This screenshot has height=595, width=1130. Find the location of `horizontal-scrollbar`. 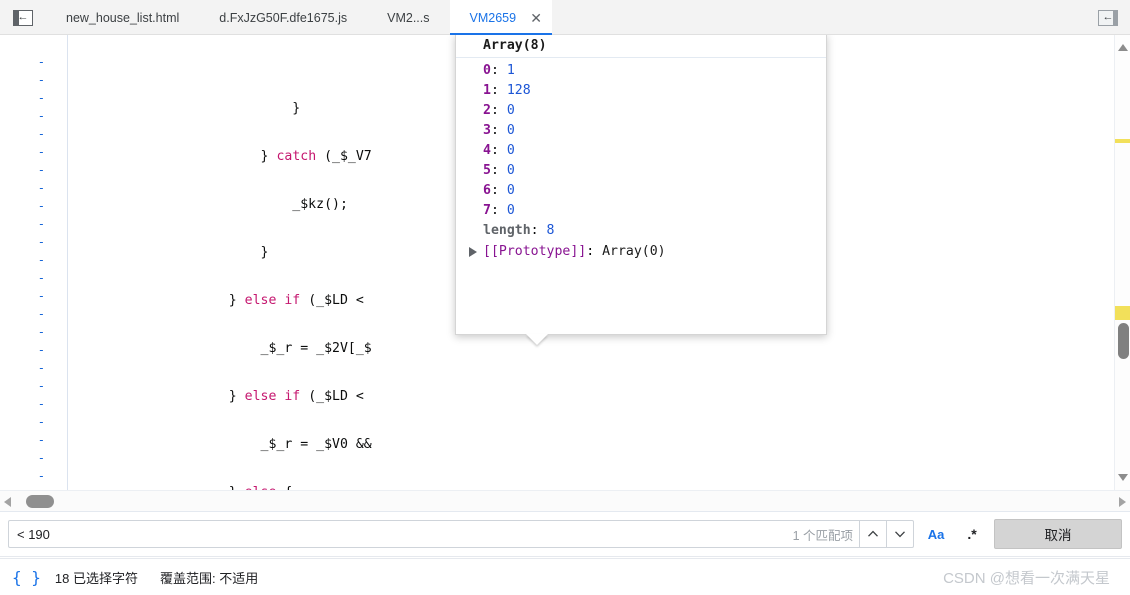

horizontal-scrollbar is located at coordinates (565, 501).